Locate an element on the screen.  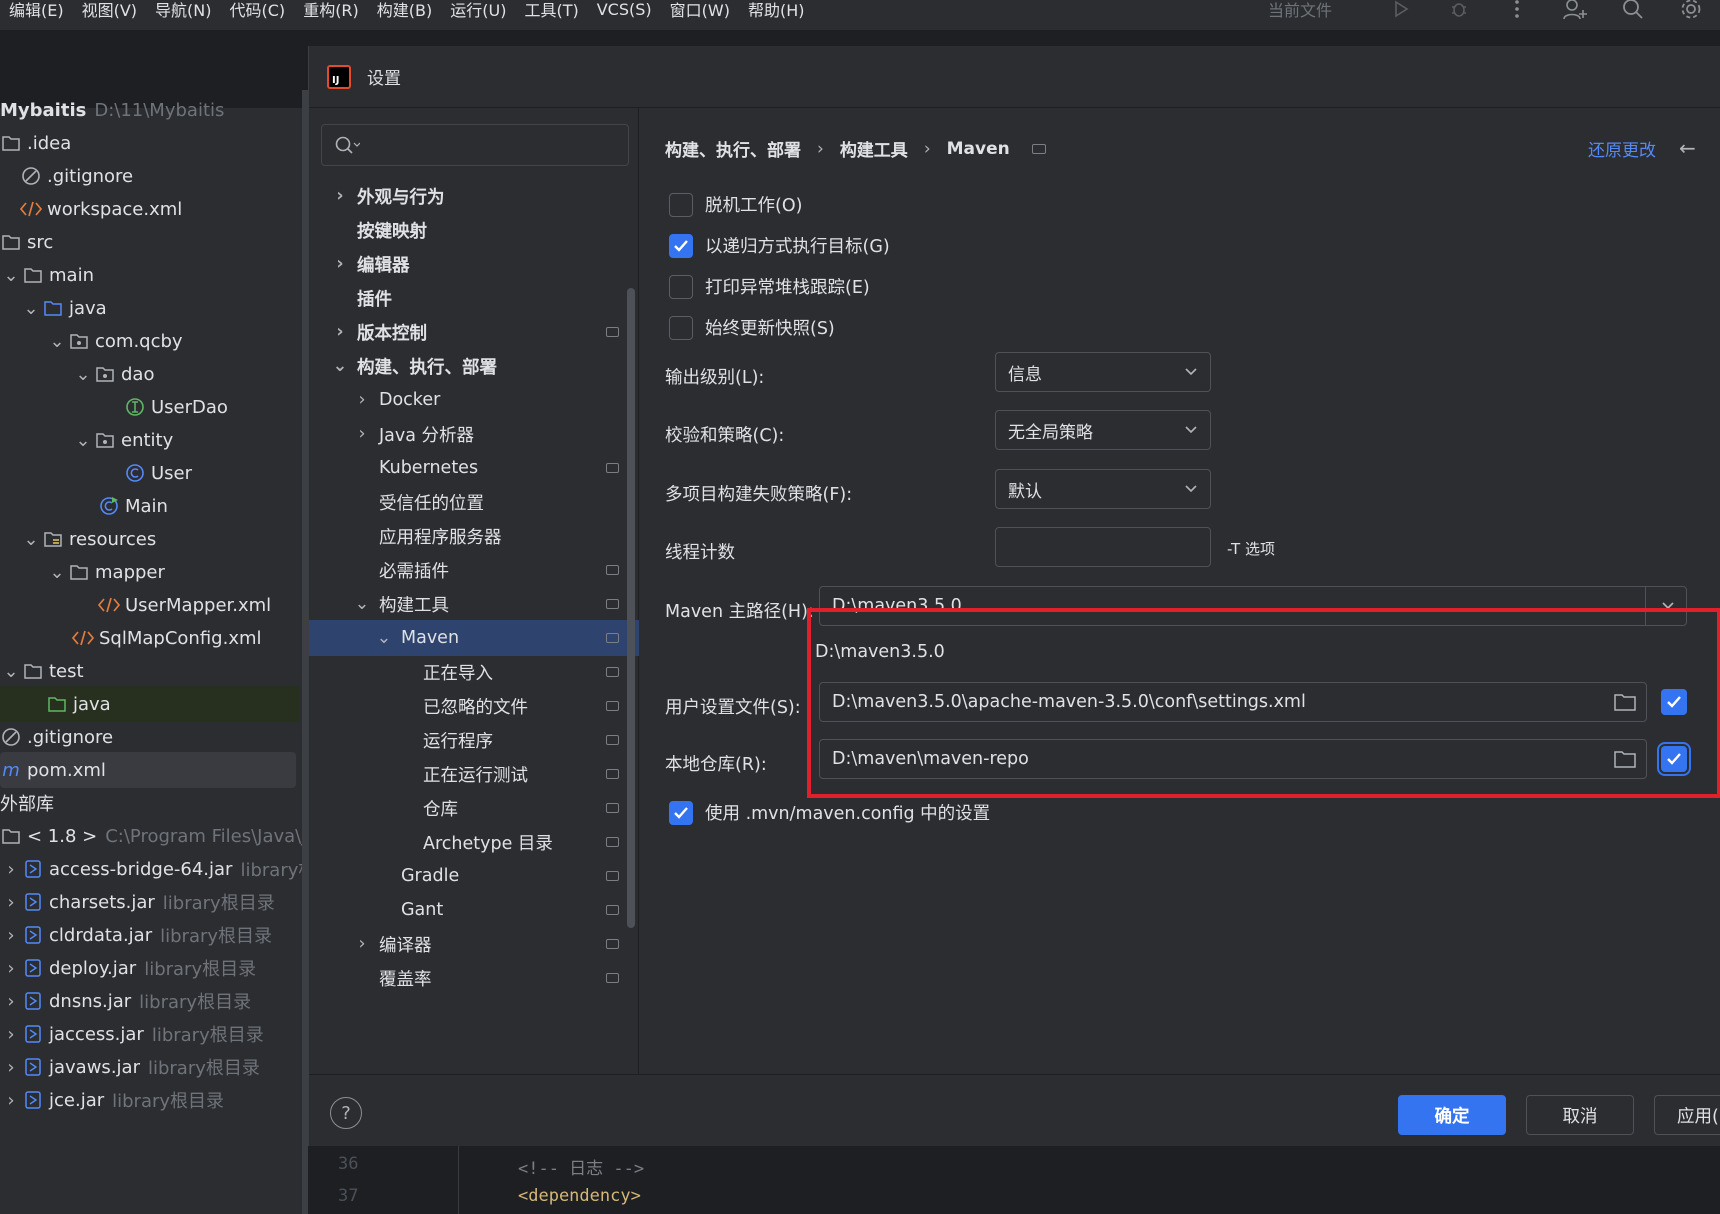
tree-item-gradle: Gradle is located at coordinates (474, 876).